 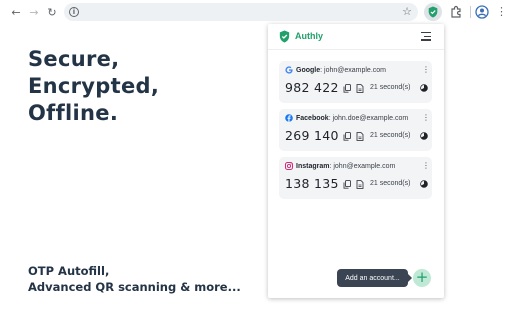 What do you see at coordinates (482, 12) in the screenshot?
I see `profile-avatar-icon` at bounding box center [482, 12].